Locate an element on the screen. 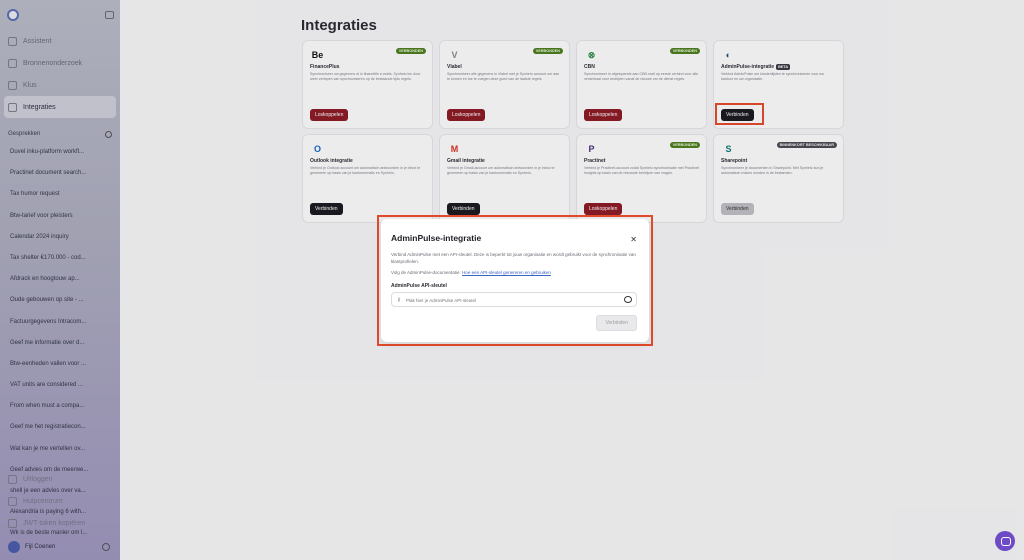  api-key-field: ⚷ is located at coordinates (514, 299).